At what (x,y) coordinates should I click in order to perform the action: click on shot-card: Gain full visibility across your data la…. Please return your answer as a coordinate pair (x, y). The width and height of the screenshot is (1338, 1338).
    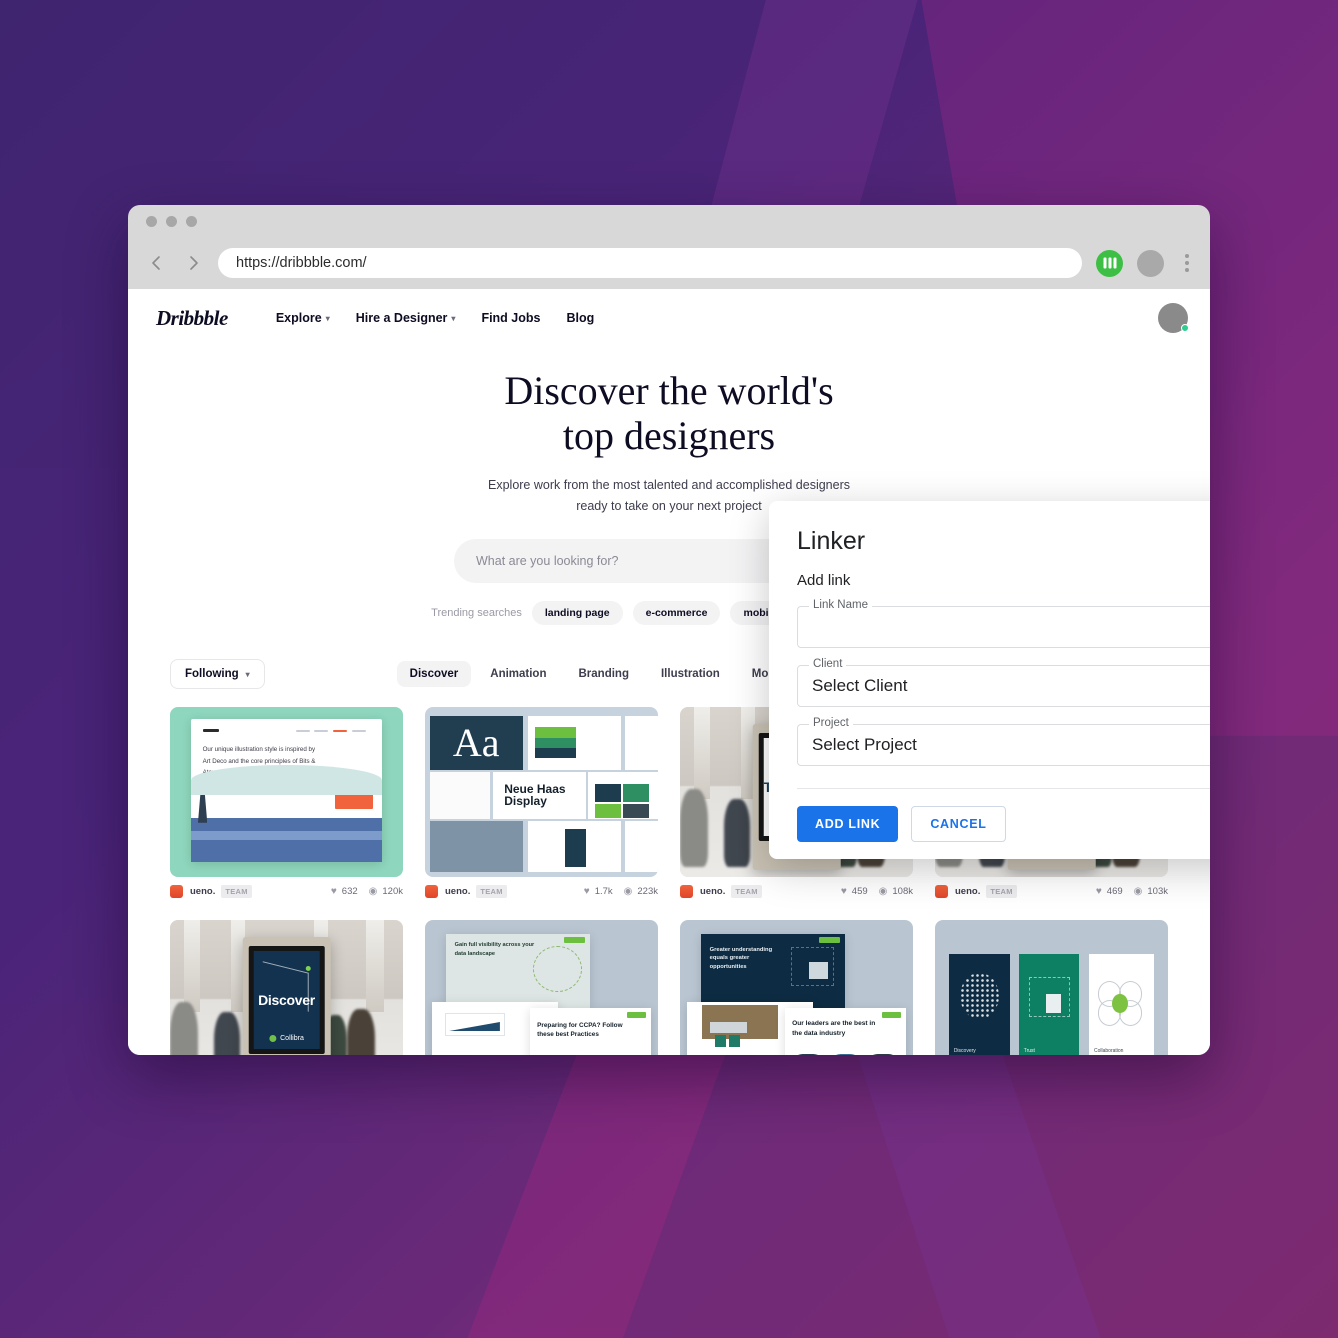
    Looking at the image, I should click on (541, 987).